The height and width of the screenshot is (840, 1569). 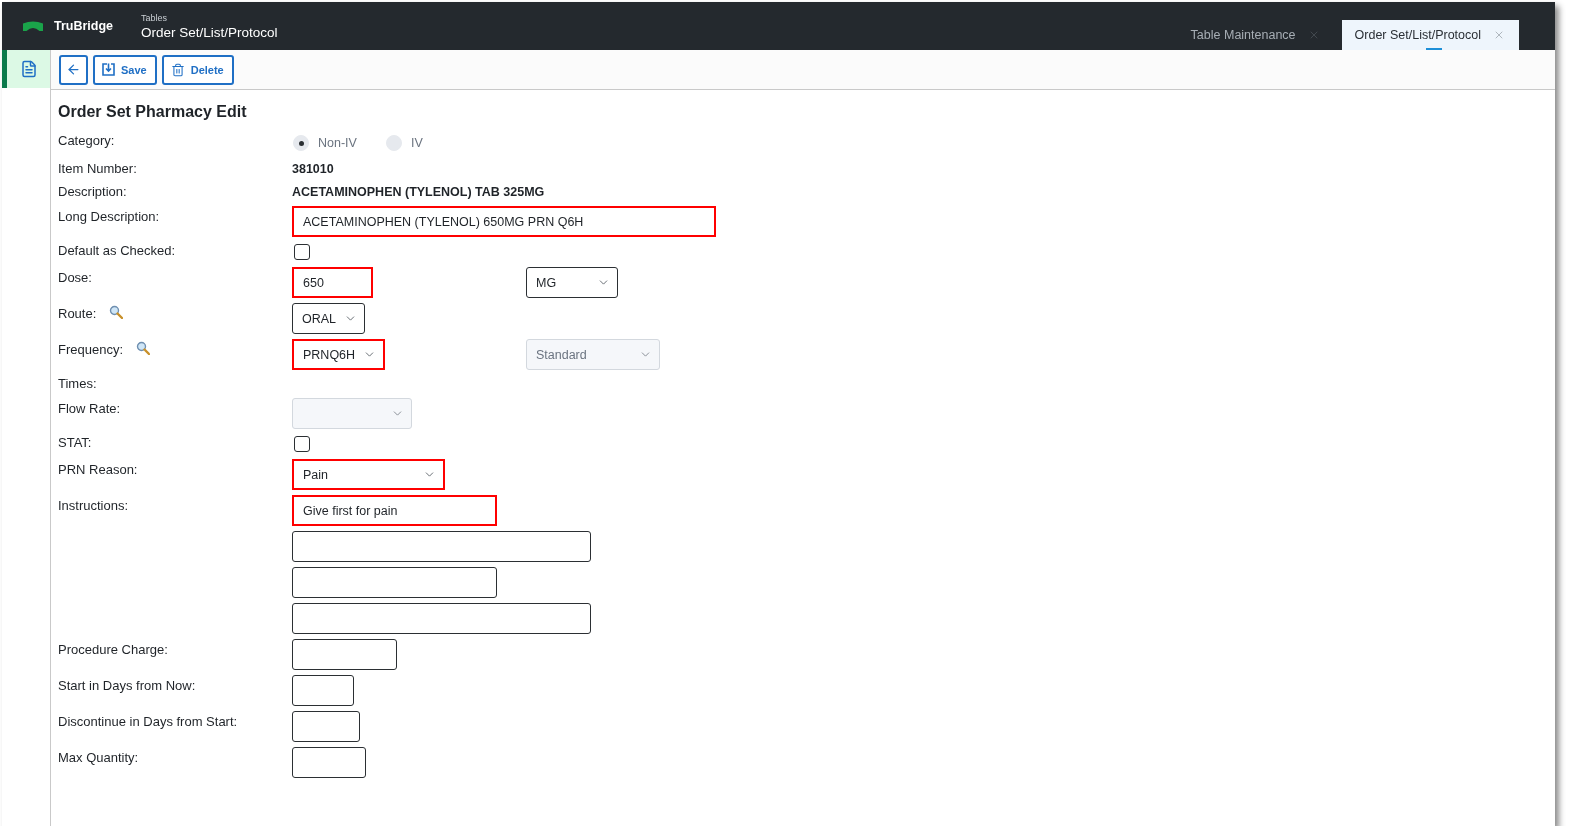 What do you see at coordinates (77, 314) in the screenshot?
I see `field-label: Route:` at bounding box center [77, 314].